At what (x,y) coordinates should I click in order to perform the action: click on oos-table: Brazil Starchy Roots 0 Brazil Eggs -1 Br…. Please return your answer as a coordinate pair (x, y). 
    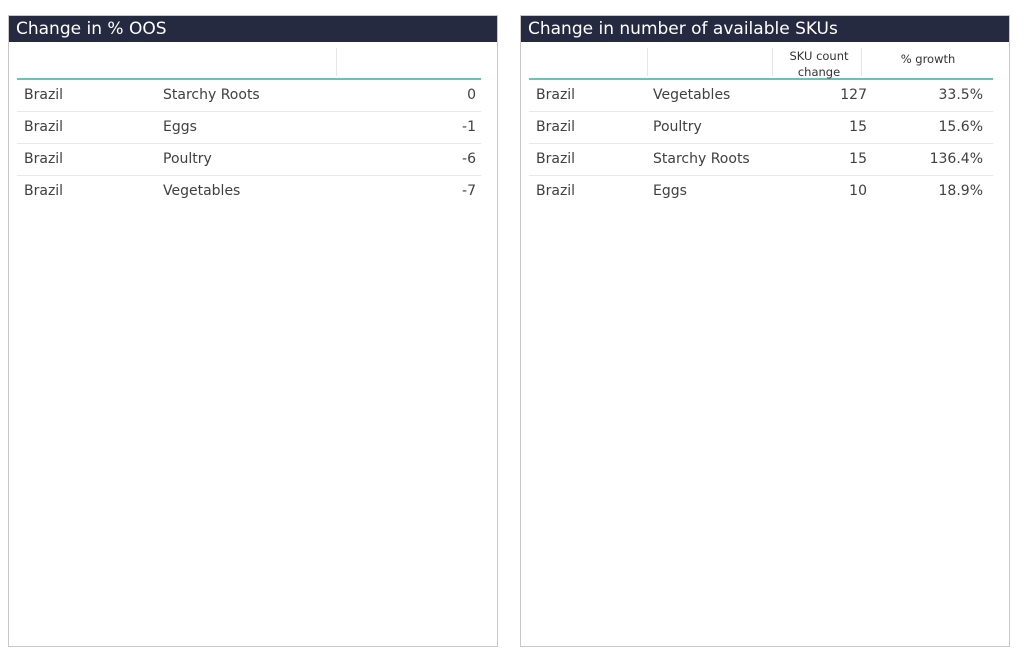
    Looking at the image, I should click on (249, 127).